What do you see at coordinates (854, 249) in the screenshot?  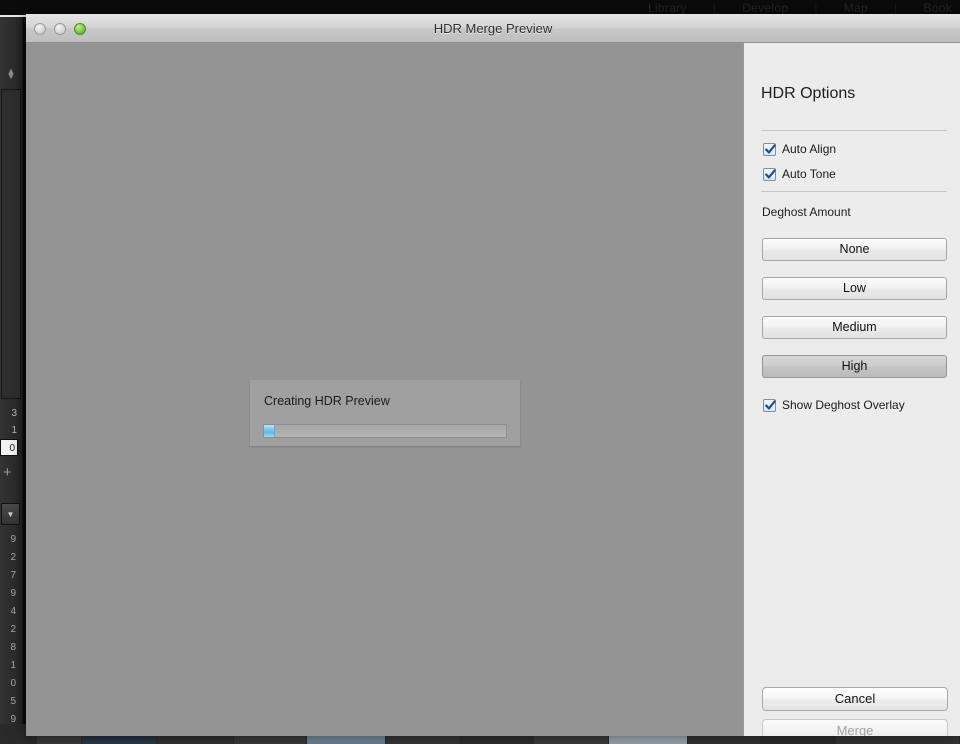 I see `deghost-option-none: None` at bounding box center [854, 249].